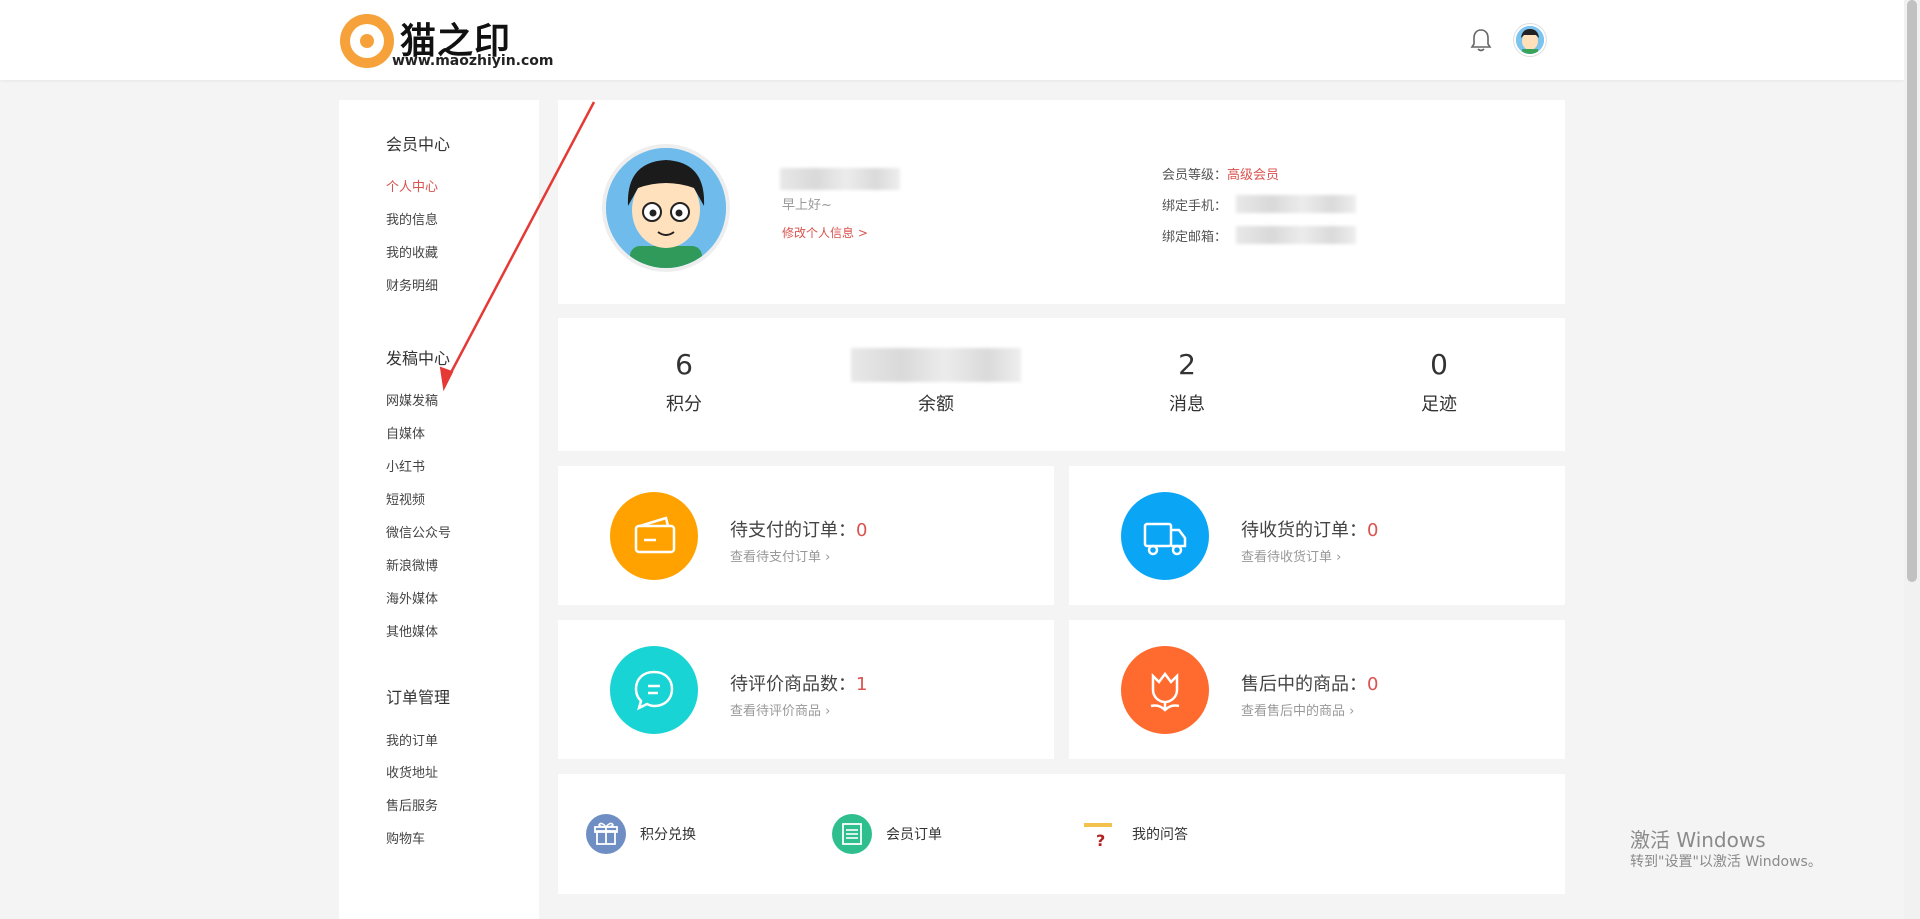 The width and height of the screenshot is (1920, 919). I want to click on gift-icon, so click(606, 834).